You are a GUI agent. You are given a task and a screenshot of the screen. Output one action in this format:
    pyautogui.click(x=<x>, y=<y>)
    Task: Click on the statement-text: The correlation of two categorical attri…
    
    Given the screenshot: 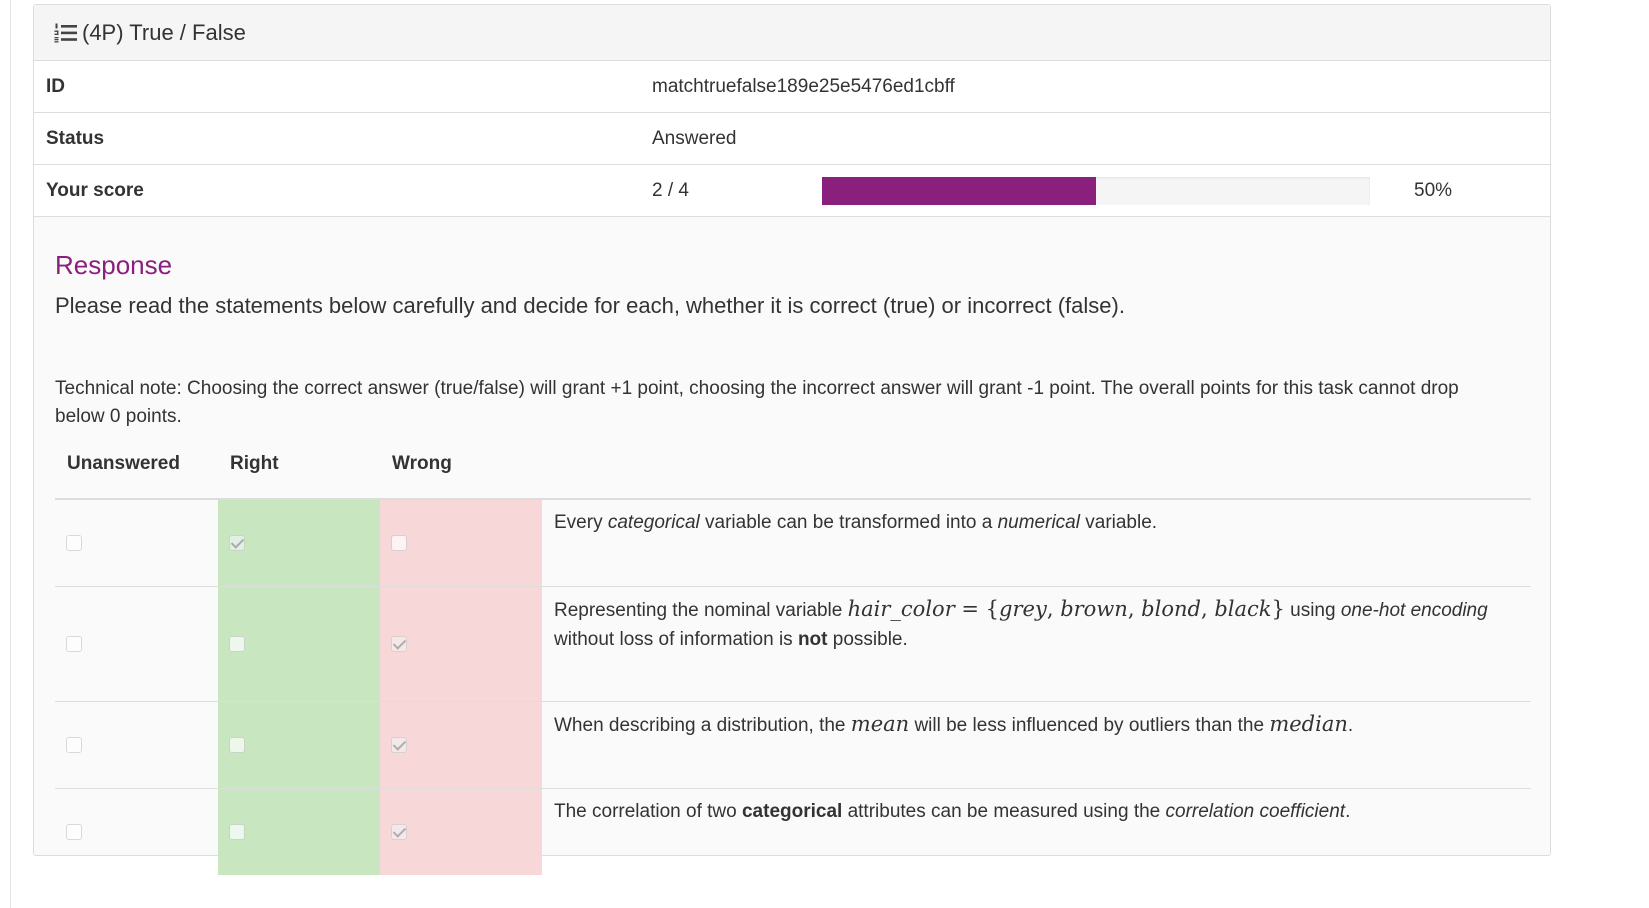 What is the action you would take?
    pyautogui.click(x=1036, y=831)
    